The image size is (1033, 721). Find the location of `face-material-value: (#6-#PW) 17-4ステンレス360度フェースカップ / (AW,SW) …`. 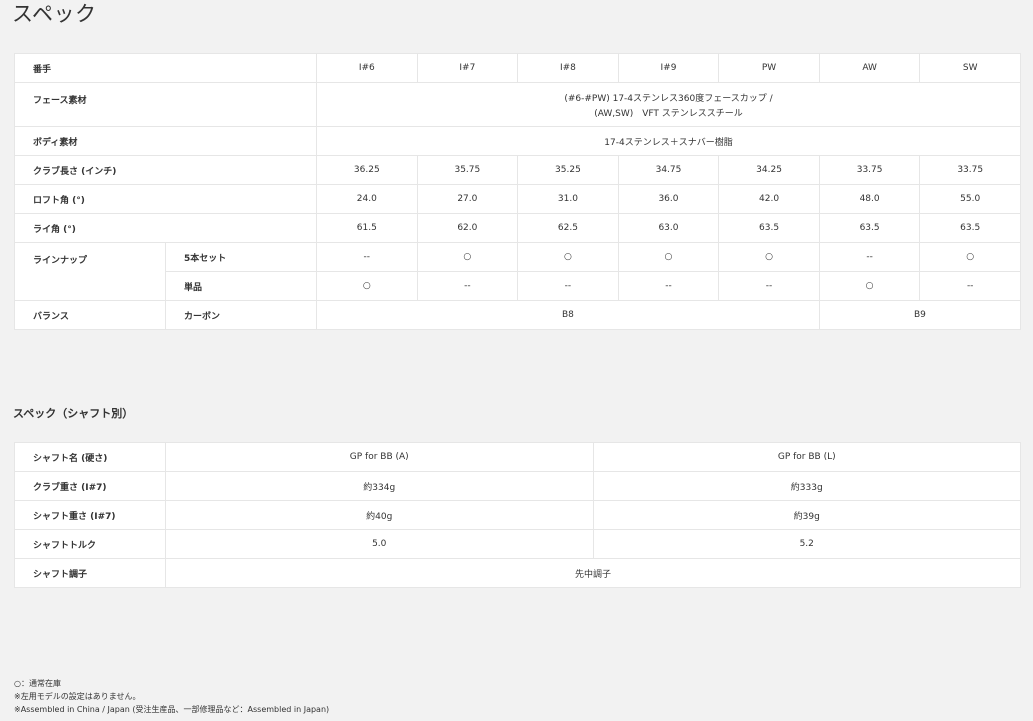

face-material-value: (#6-#PW) 17-4ステンレス360度フェースカップ / (AW,SW) … is located at coordinates (668, 104).